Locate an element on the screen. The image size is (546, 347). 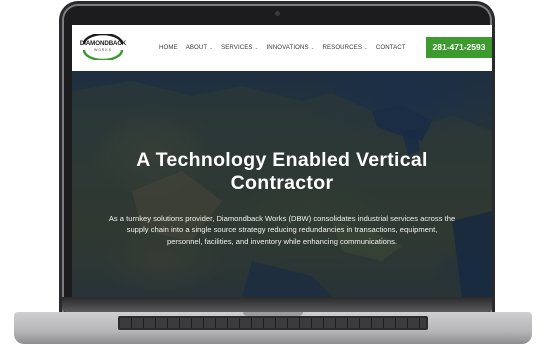
nav-label-innovations: INNOVATIONS is located at coordinates (287, 47).